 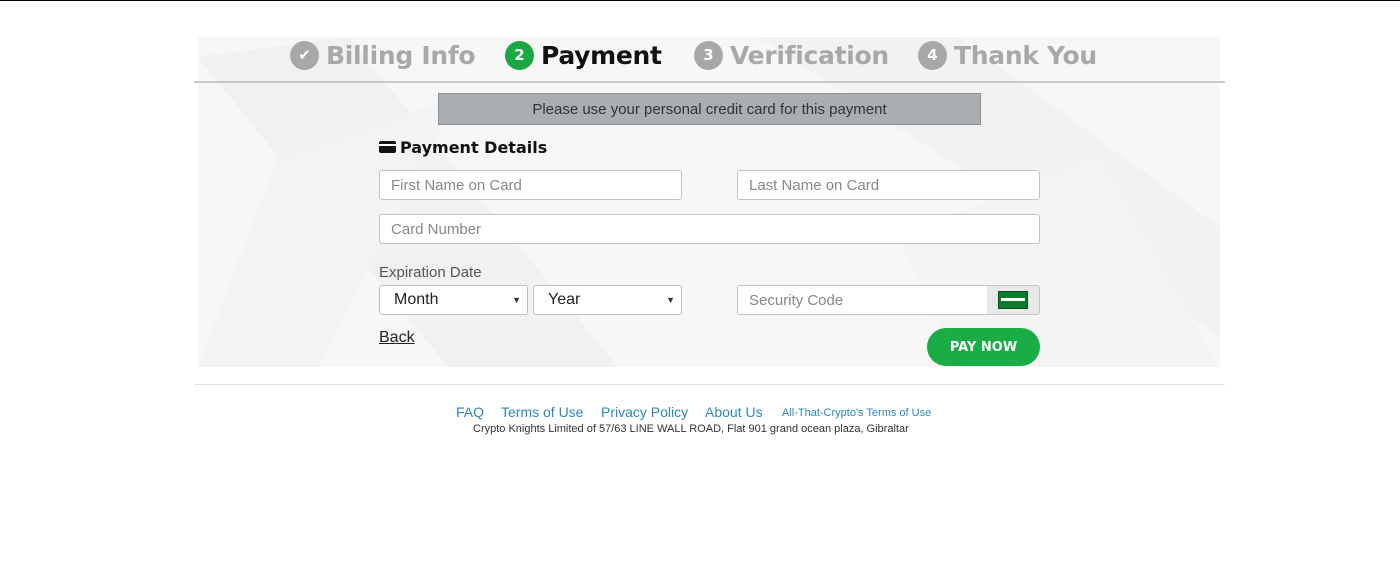 I want to click on step-label: Verification, so click(x=809, y=55).